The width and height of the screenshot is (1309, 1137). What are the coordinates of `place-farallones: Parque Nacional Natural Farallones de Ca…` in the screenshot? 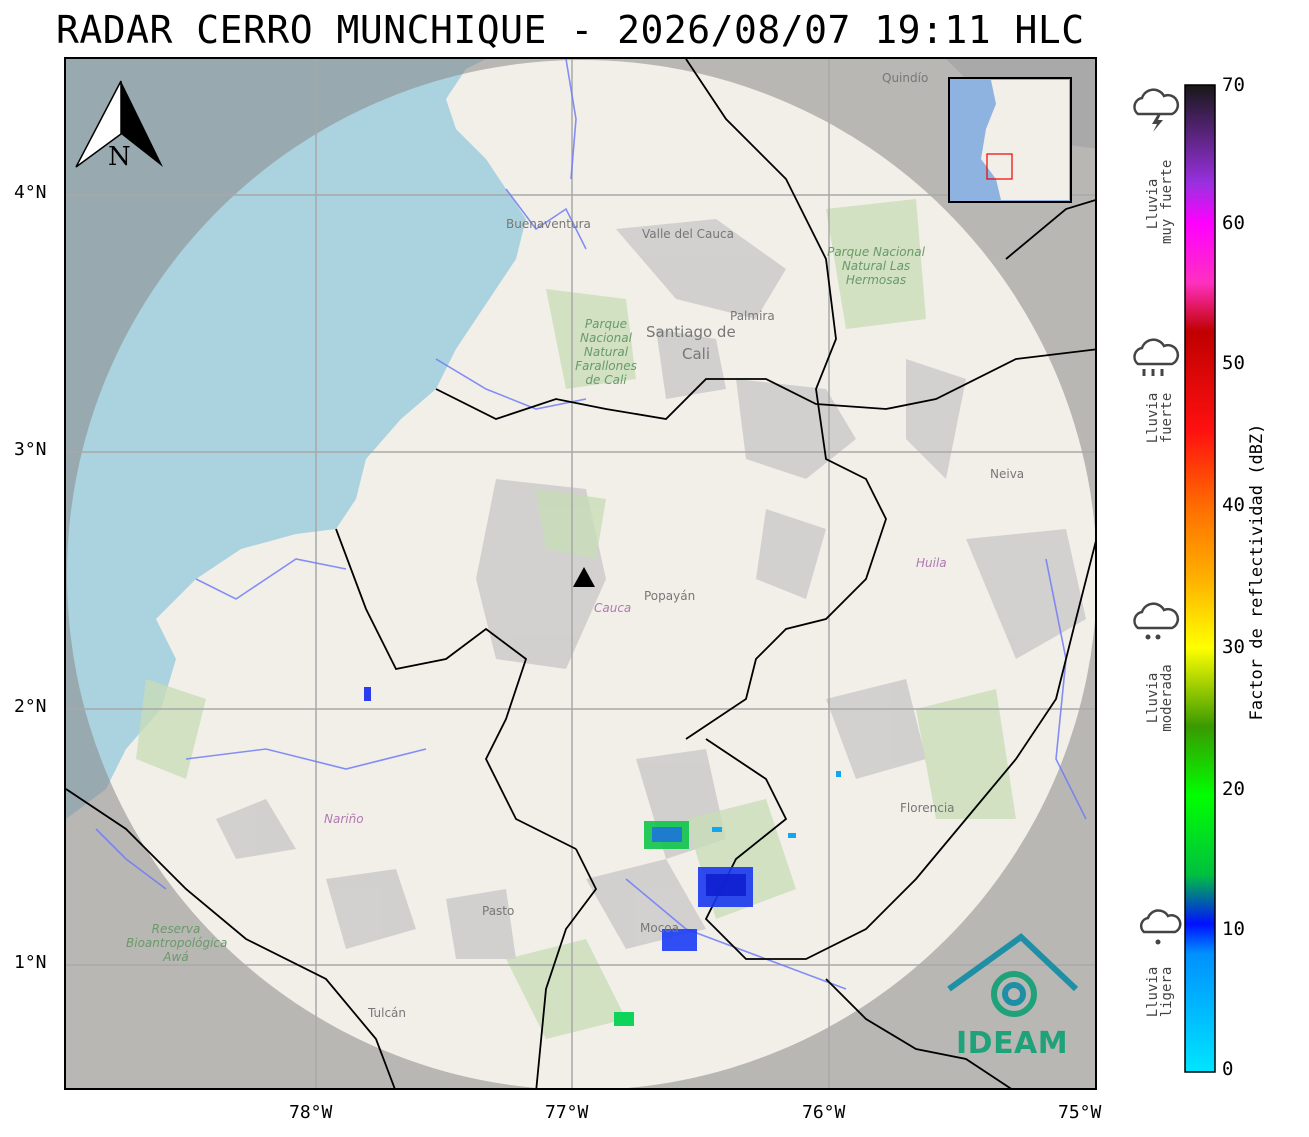 It's located at (606, 352).